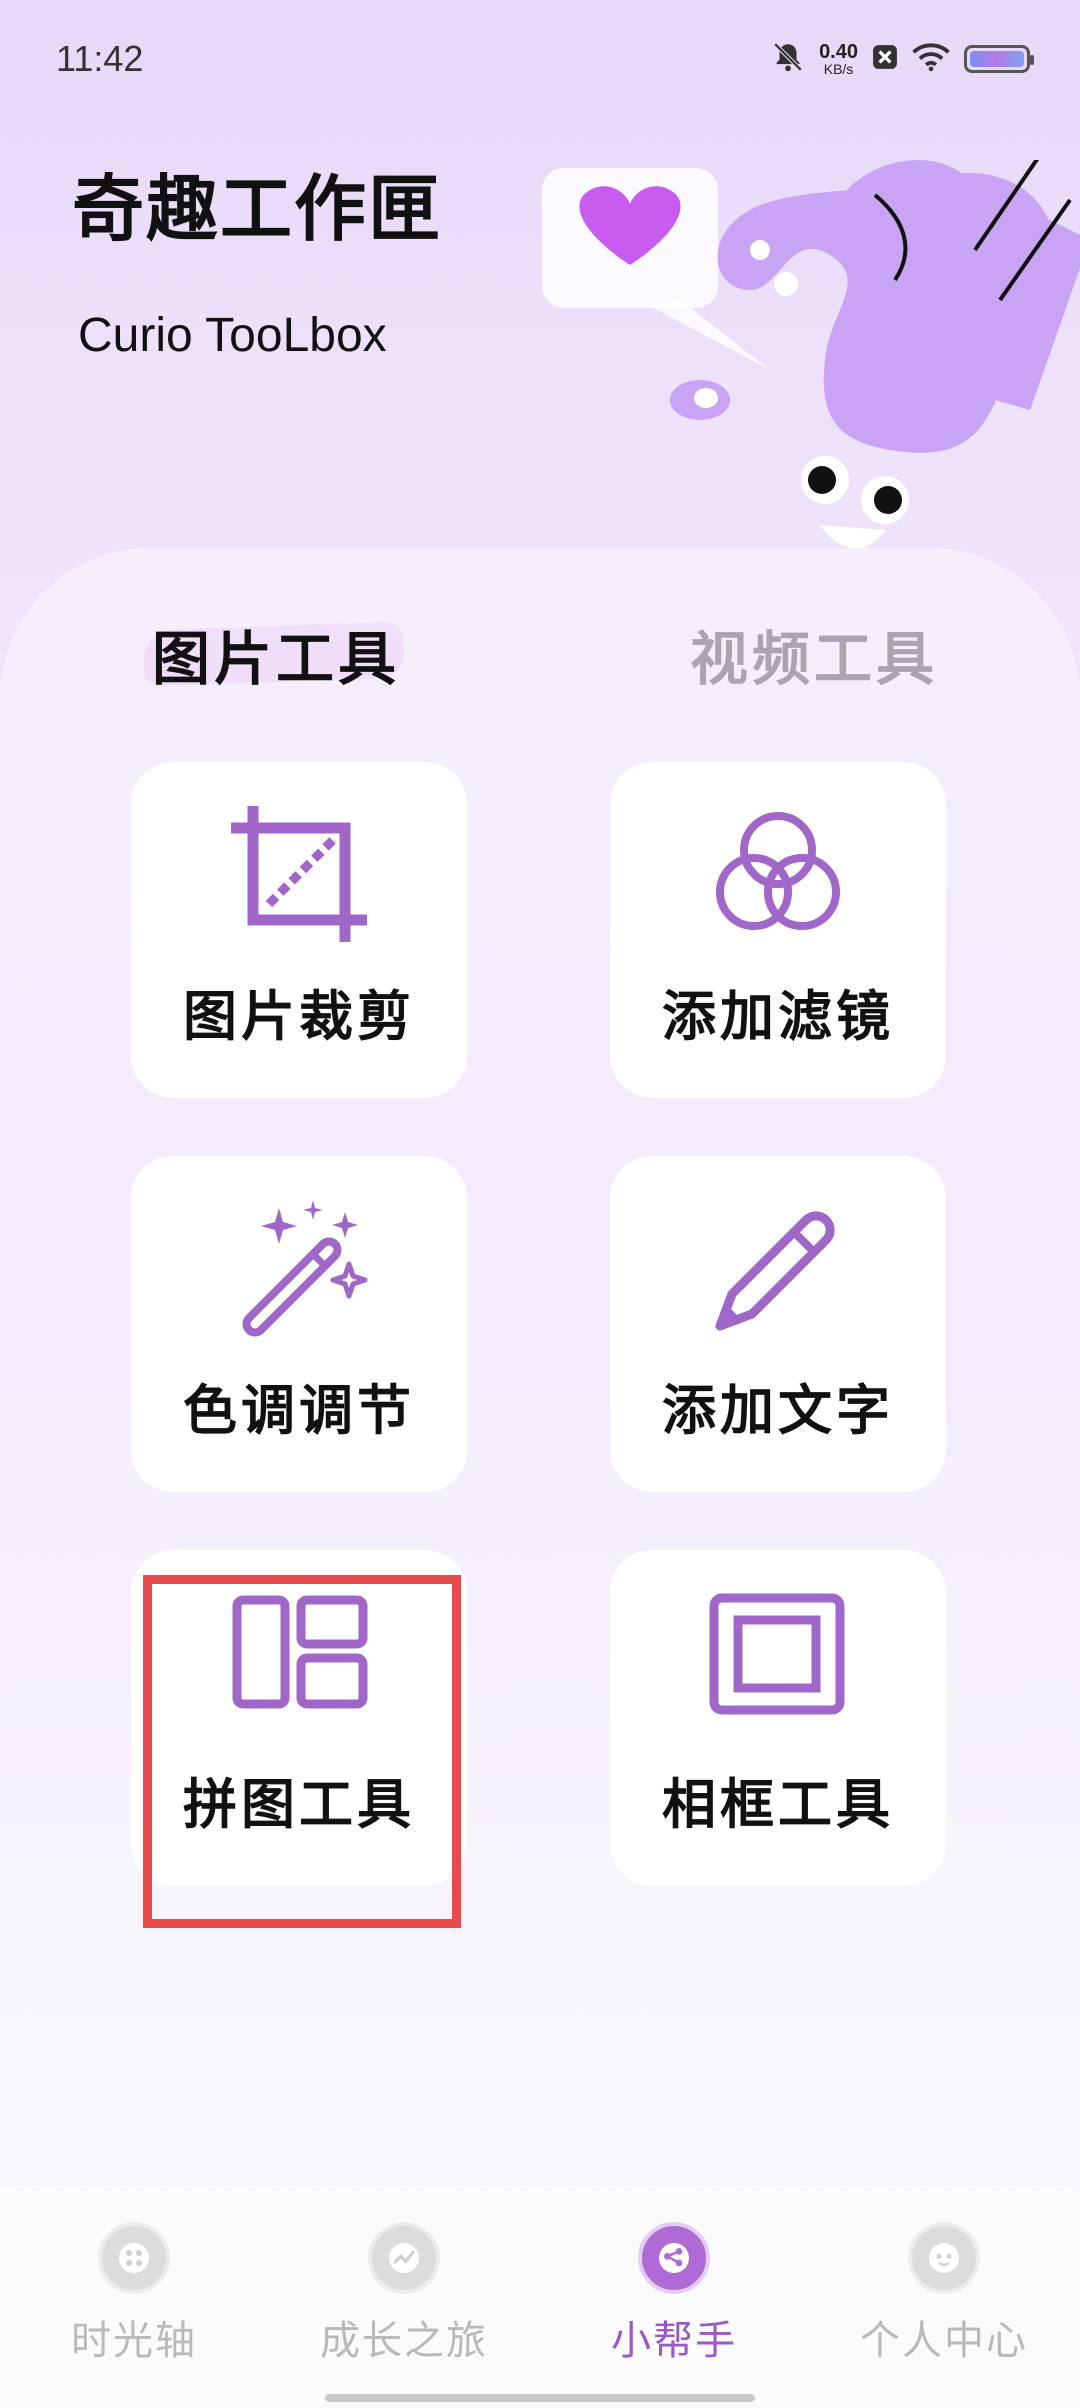 The height and width of the screenshot is (2408, 1080). What do you see at coordinates (777, 1654) in the screenshot?
I see `photo-frame-icon` at bounding box center [777, 1654].